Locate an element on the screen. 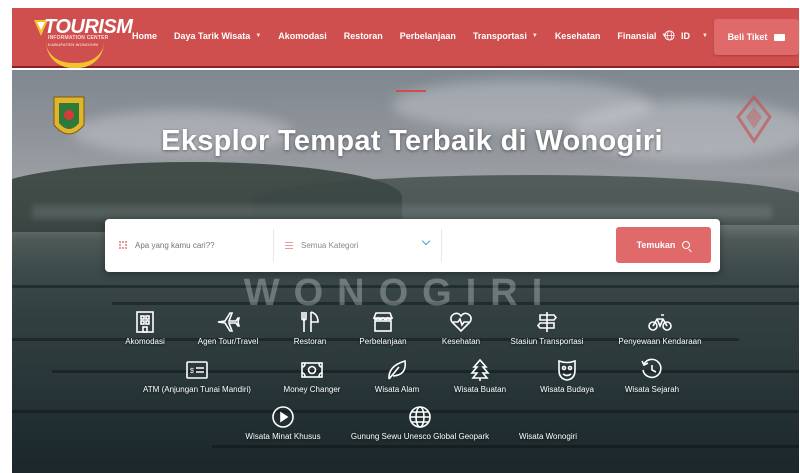 This screenshot has width=800, height=473. search-field is located at coordinates (194, 245).